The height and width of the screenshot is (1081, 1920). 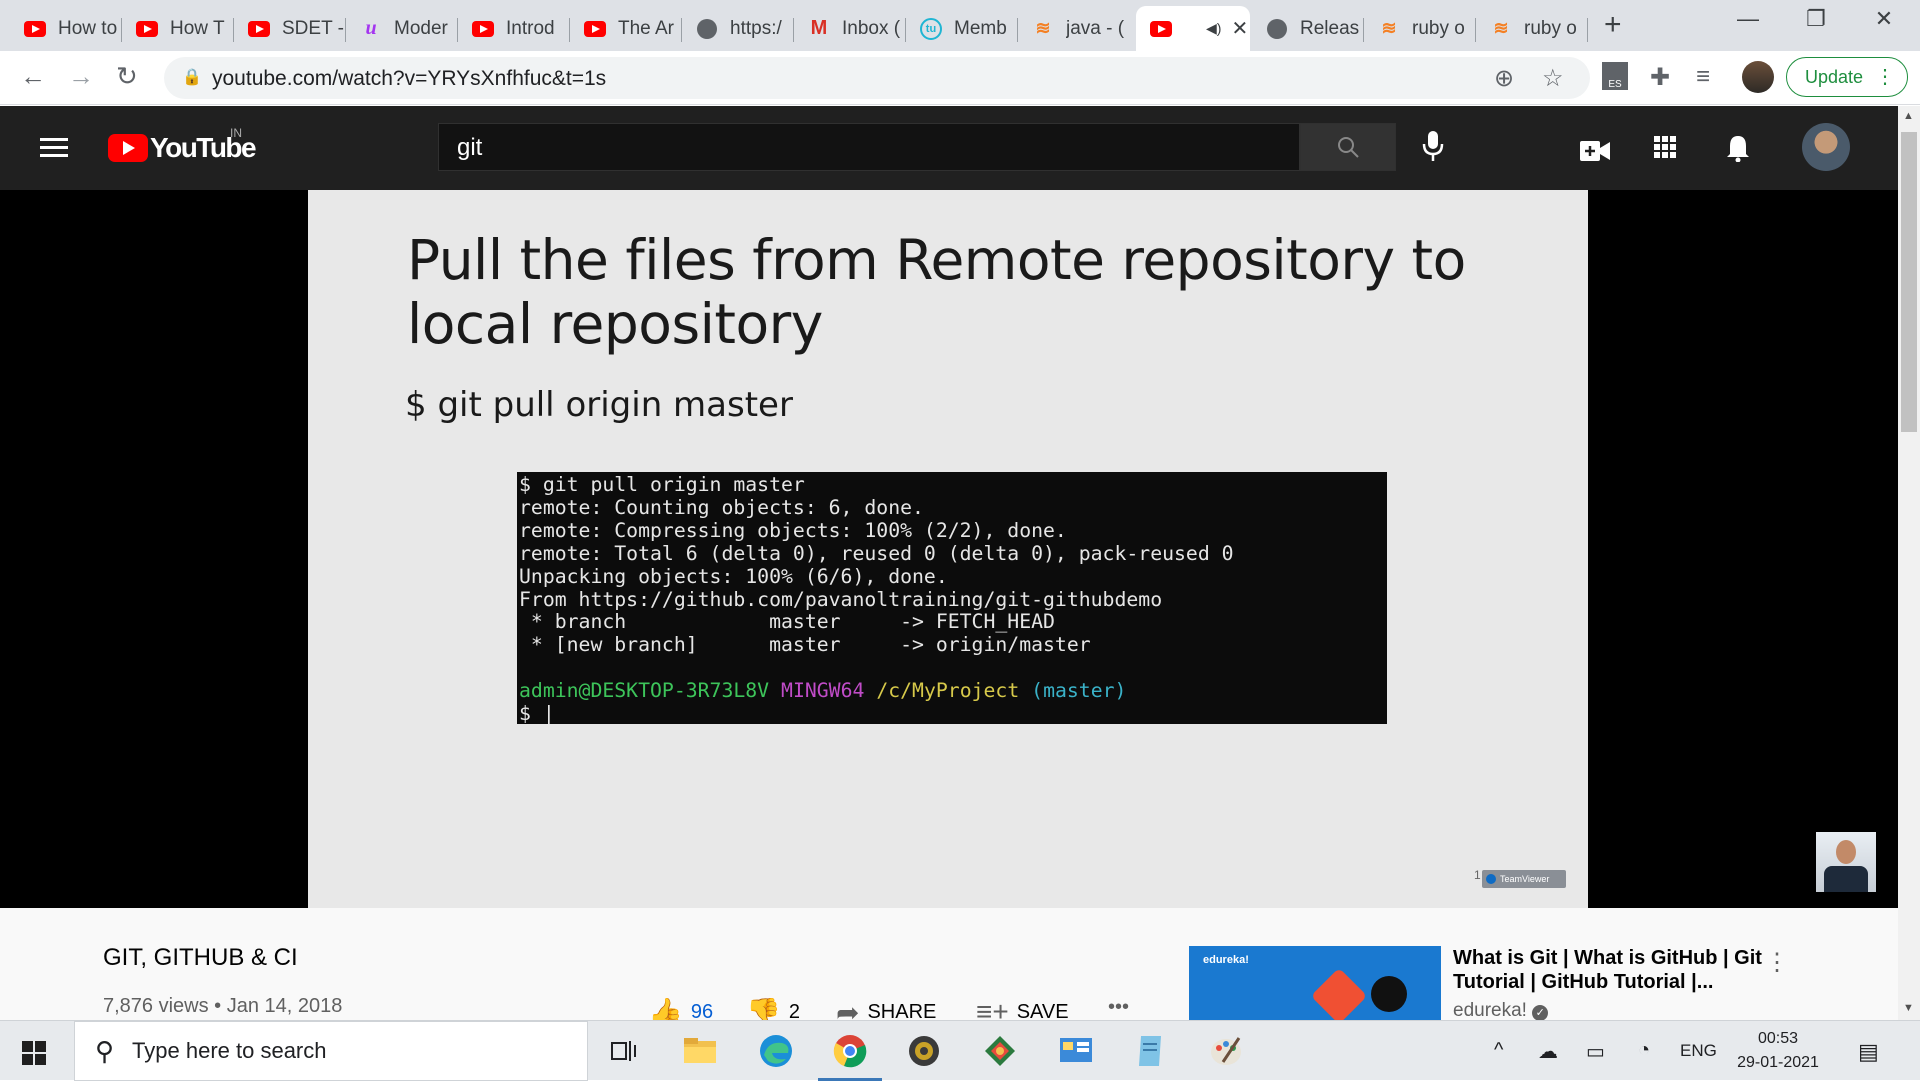 I want to click on forward-icon: →, so click(x=81, y=76).